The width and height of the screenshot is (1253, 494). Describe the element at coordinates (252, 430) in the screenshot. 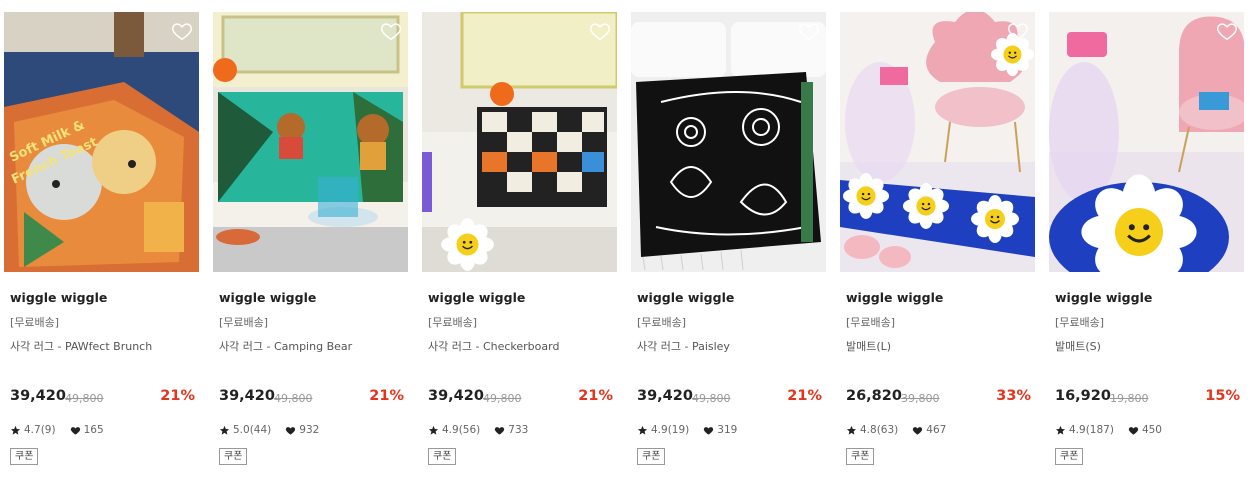

I see `rating-value: 5.0(44)` at that location.